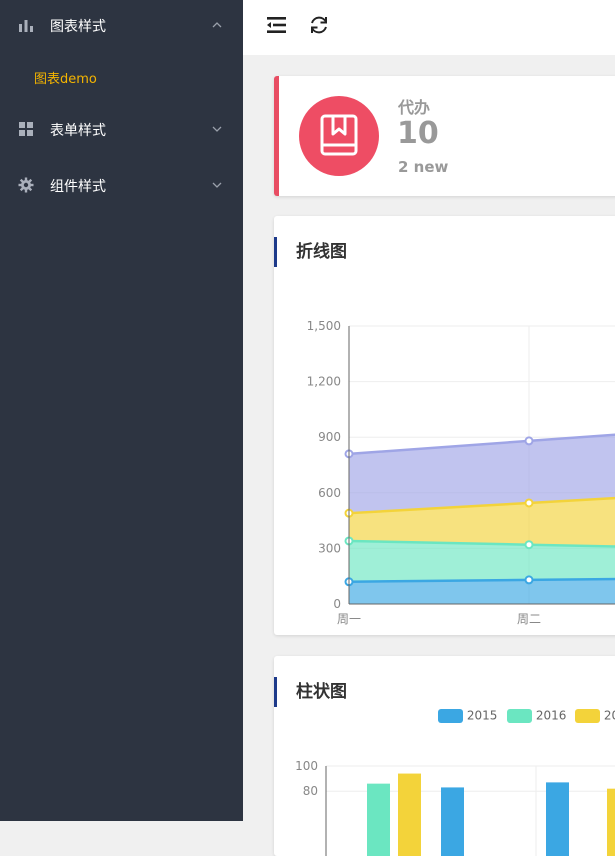  What do you see at coordinates (78, 187) in the screenshot?
I see `sidebar-item-label: 组件样式` at bounding box center [78, 187].